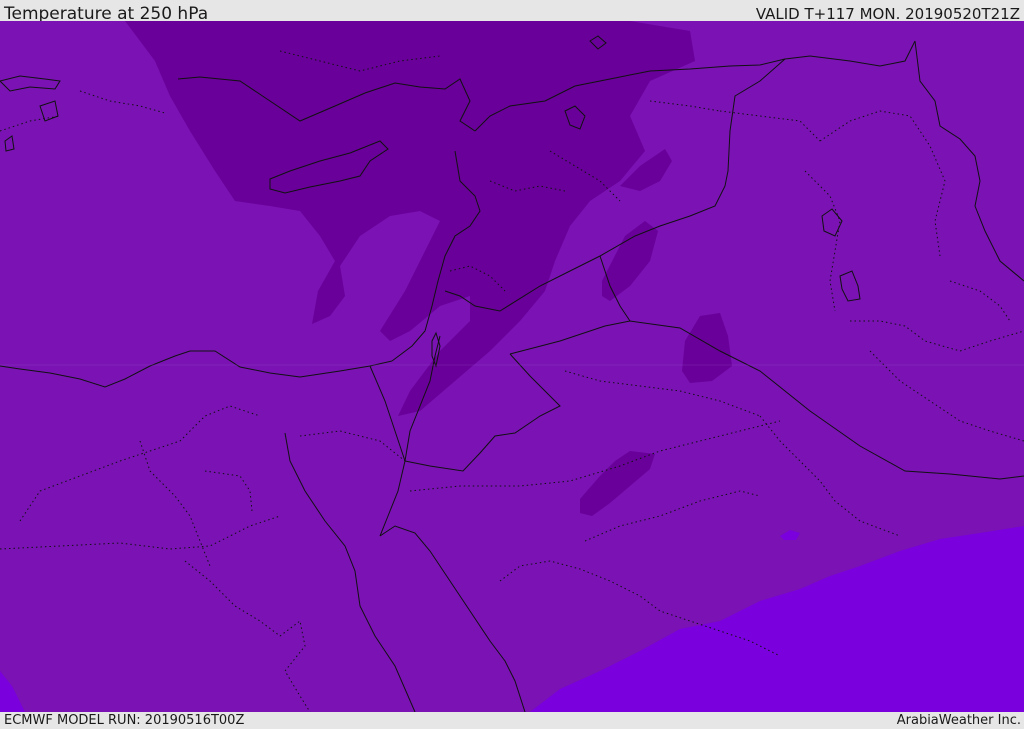 This screenshot has height=729, width=1024. Describe the element at coordinates (958, 720) in the screenshot. I see `credit-label: ArabiaWeather Inc.` at that location.